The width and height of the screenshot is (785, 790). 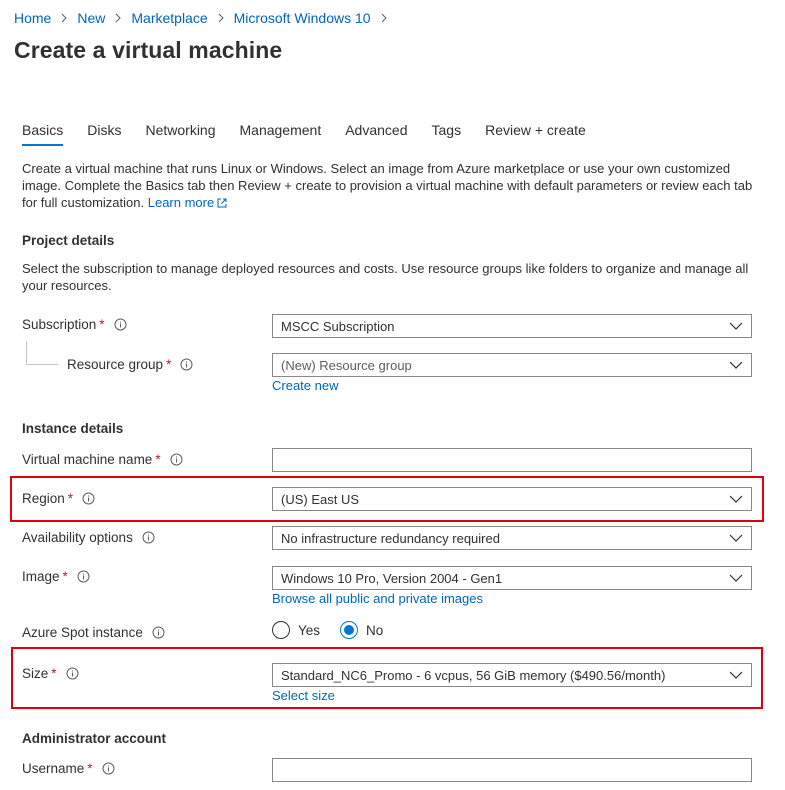 What do you see at coordinates (361, 630) in the screenshot?
I see `spot-radio-no: No` at bounding box center [361, 630].